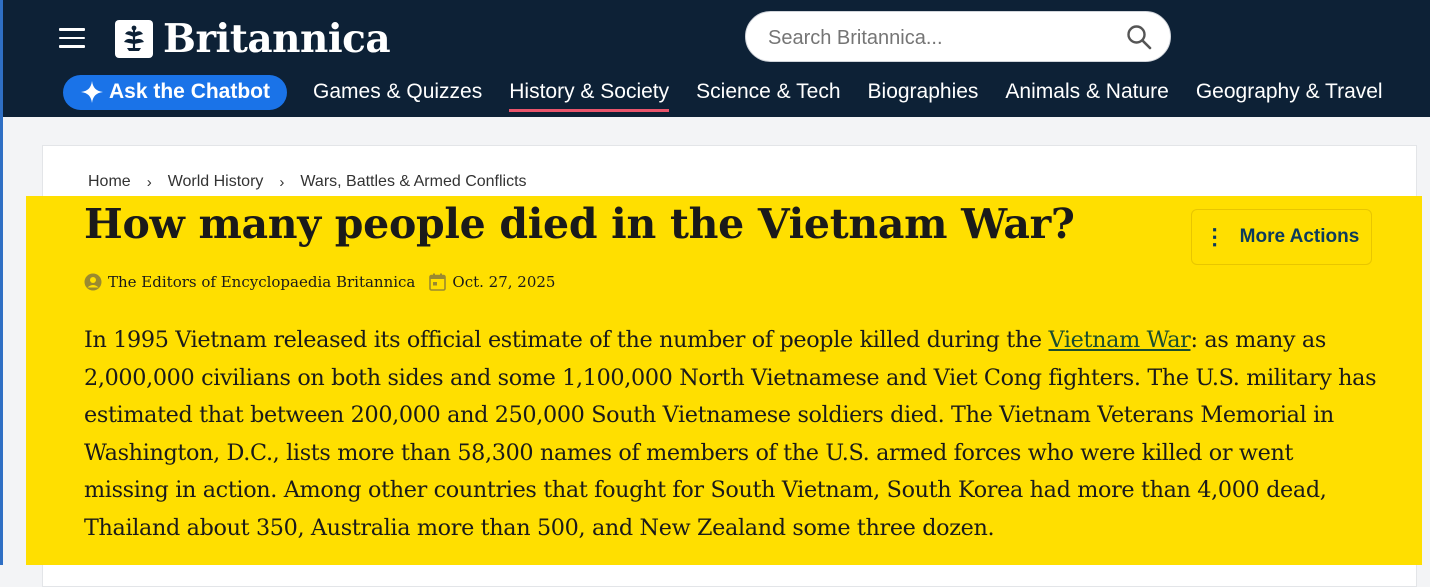 The height and width of the screenshot is (587, 1430). What do you see at coordinates (438, 282) in the screenshot?
I see `calendar-icon` at bounding box center [438, 282].